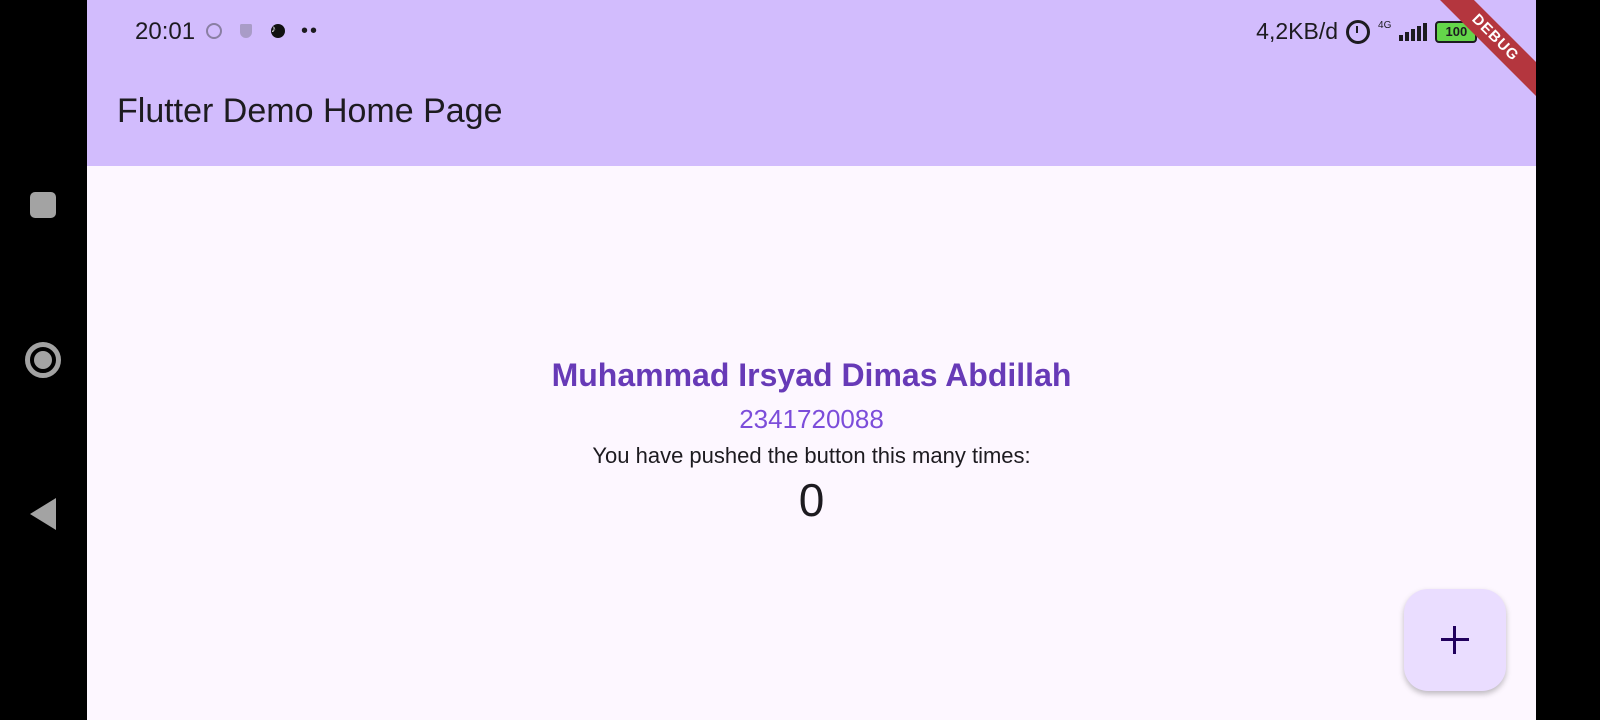 The height and width of the screenshot is (720, 1600). Describe the element at coordinates (246, 31) in the screenshot. I see `shield-icon` at that location.